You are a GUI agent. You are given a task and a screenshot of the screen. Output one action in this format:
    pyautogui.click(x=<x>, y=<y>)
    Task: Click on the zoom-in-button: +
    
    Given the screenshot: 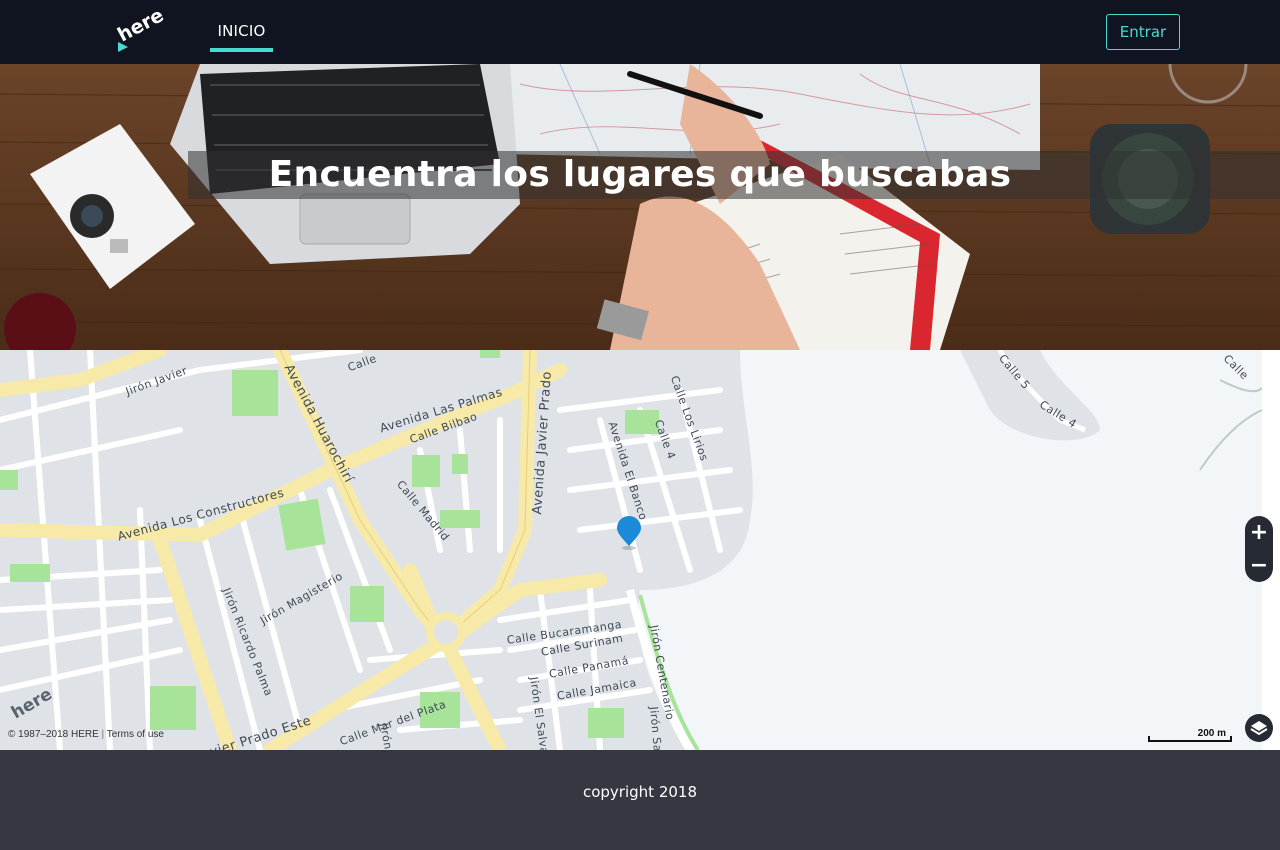 What is the action you would take?
    pyautogui.click(x=1259, y=532)
    